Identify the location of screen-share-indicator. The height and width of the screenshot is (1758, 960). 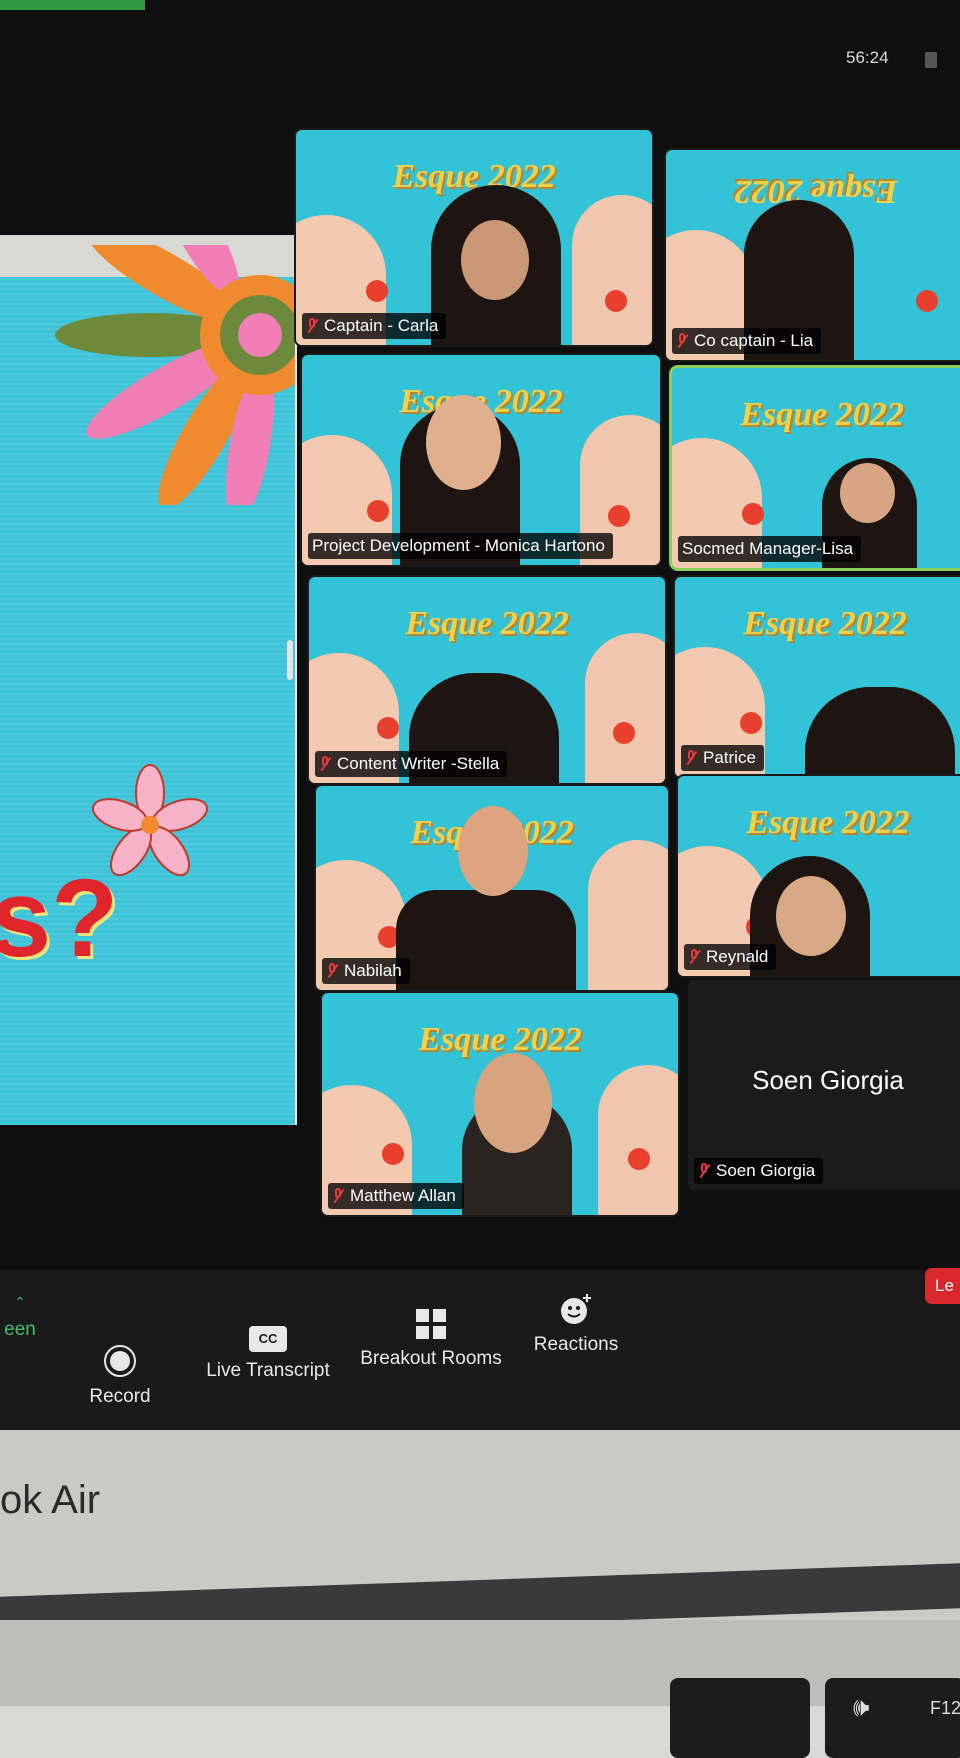
(72, 5).